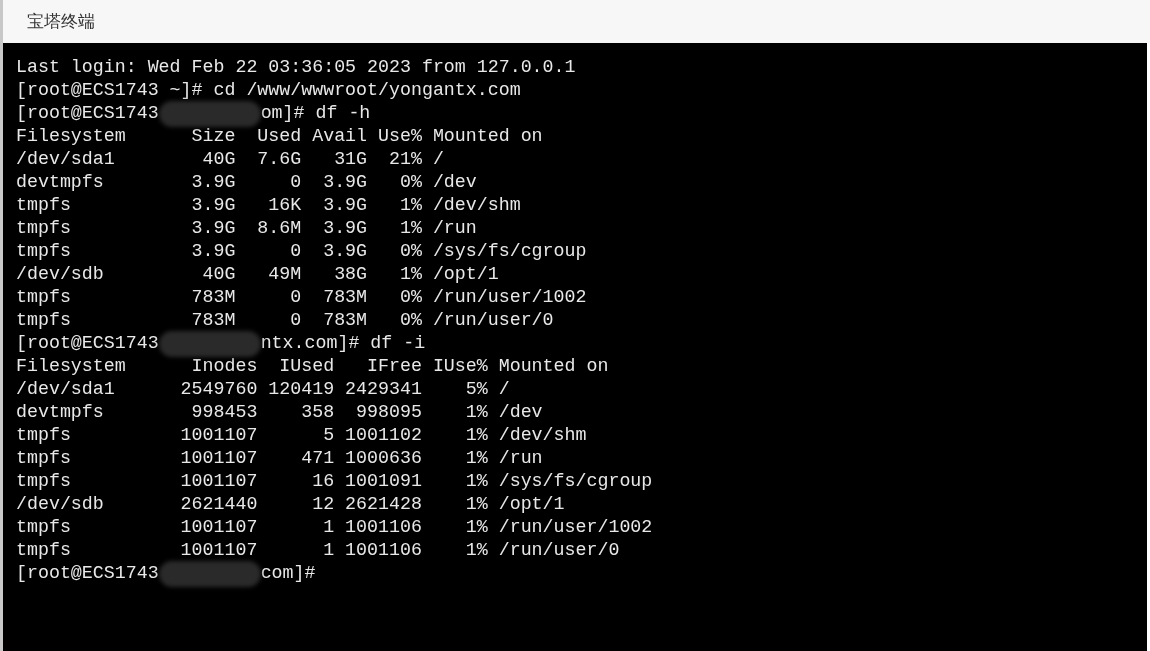 Image resolution: width=1150 pixels, height=651 pixels. What do you see at coordinates (315, 113) in the screenshot?
I see `terminal-text: om]# df -h` at bounding box center [315, 113].